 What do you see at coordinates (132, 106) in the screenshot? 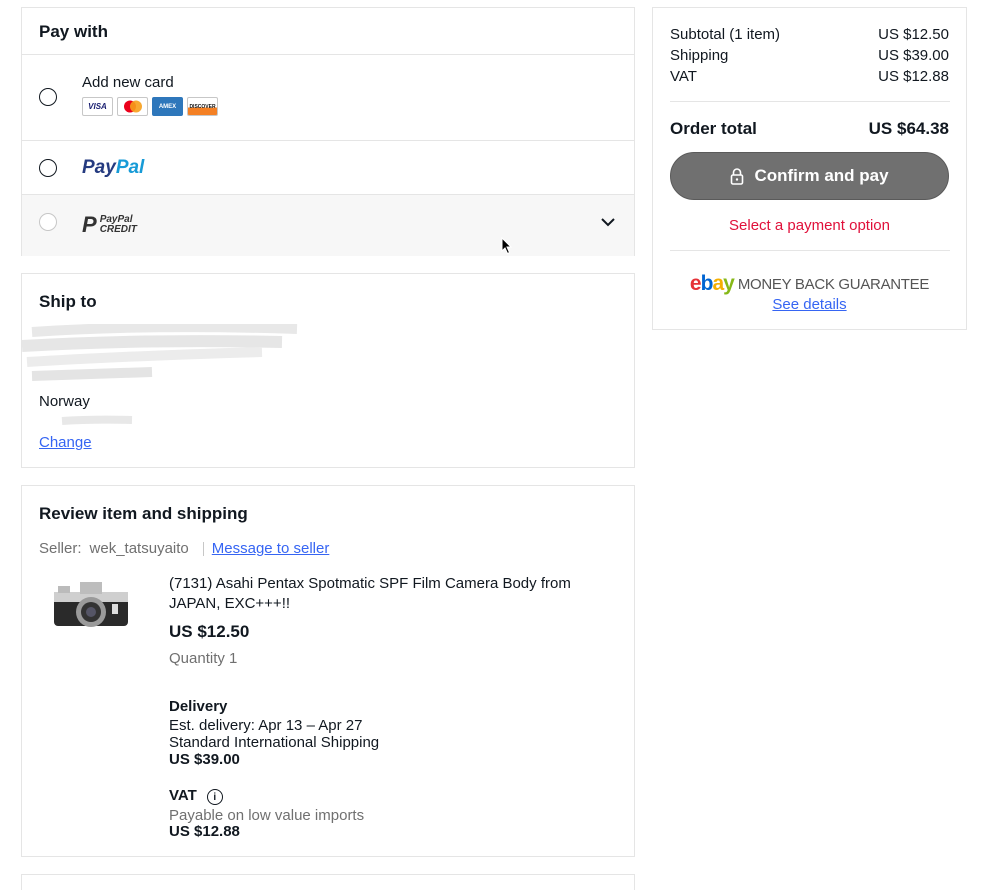
I see `mastercard-logo` at bounding box center [132, 106].